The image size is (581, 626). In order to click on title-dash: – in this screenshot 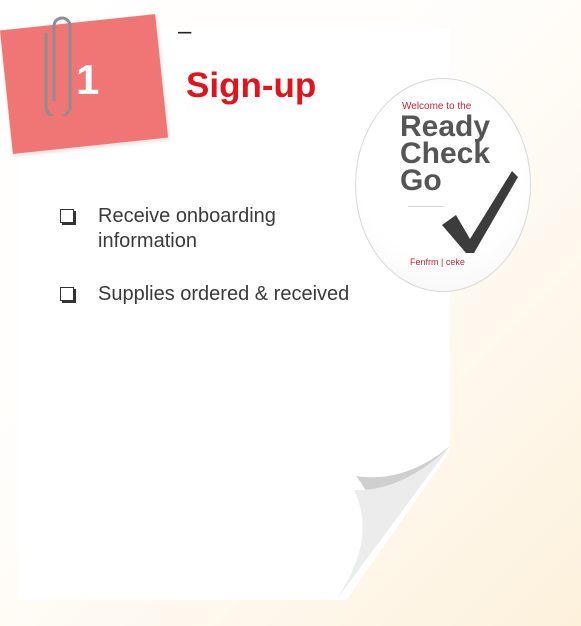, I will do `click(185, 31)`.